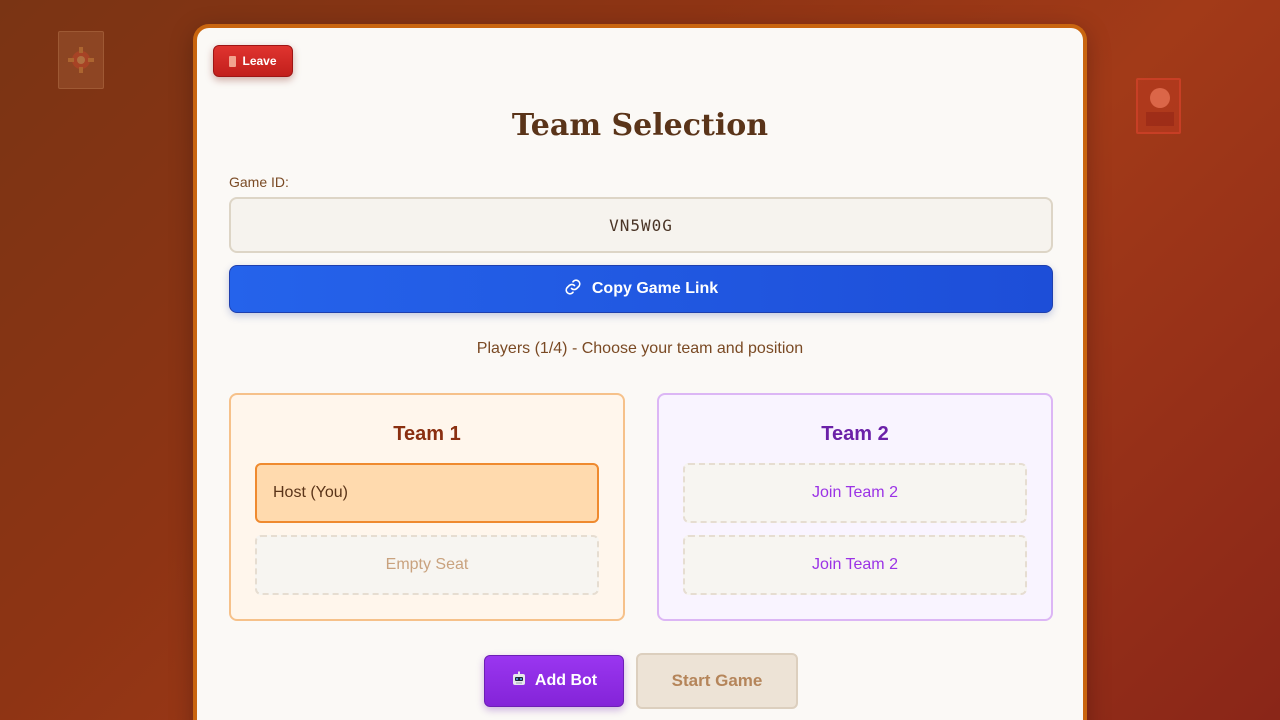  I want to click on team-1-title: Team 1, so click(427, 434).